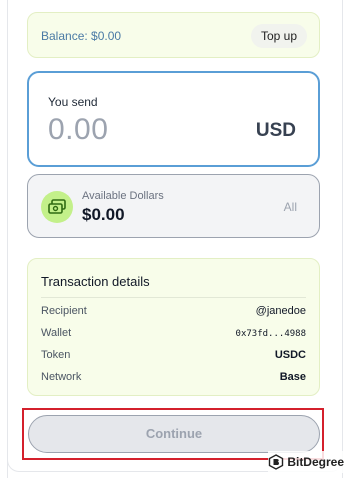  I want to click on send-amount-input: 0.00, so click(78, 130).